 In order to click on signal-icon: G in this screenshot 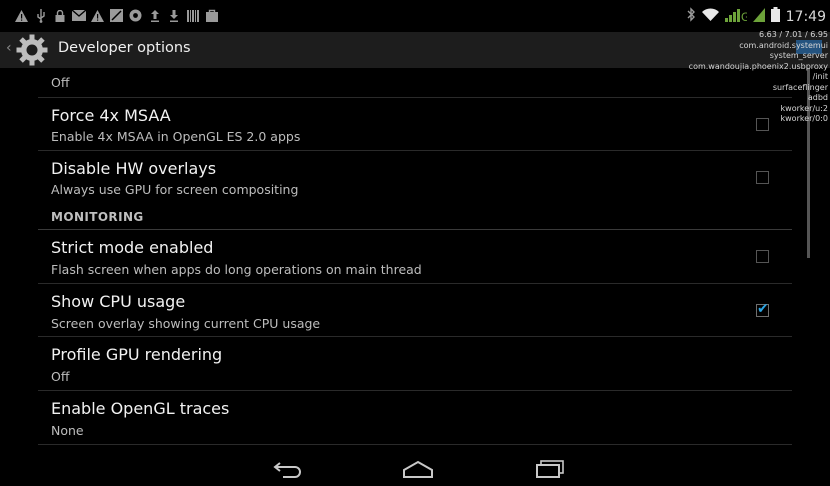, I will do `click(737, 16)`.